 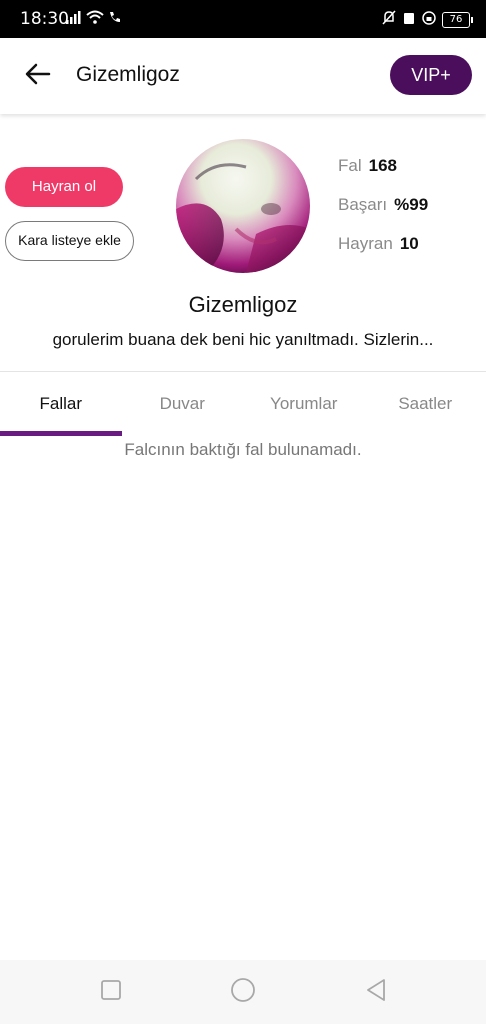 I want to click on home-icon, so click(x=243, y=992).